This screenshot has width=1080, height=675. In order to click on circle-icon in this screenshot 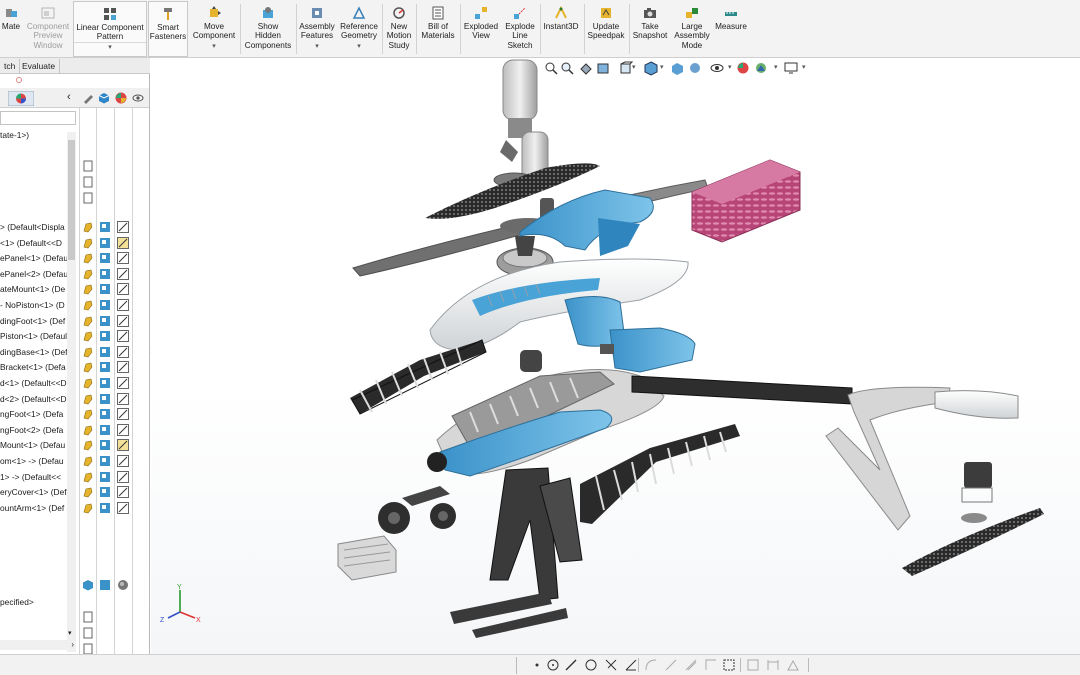, I will do `click(553, 665)`.